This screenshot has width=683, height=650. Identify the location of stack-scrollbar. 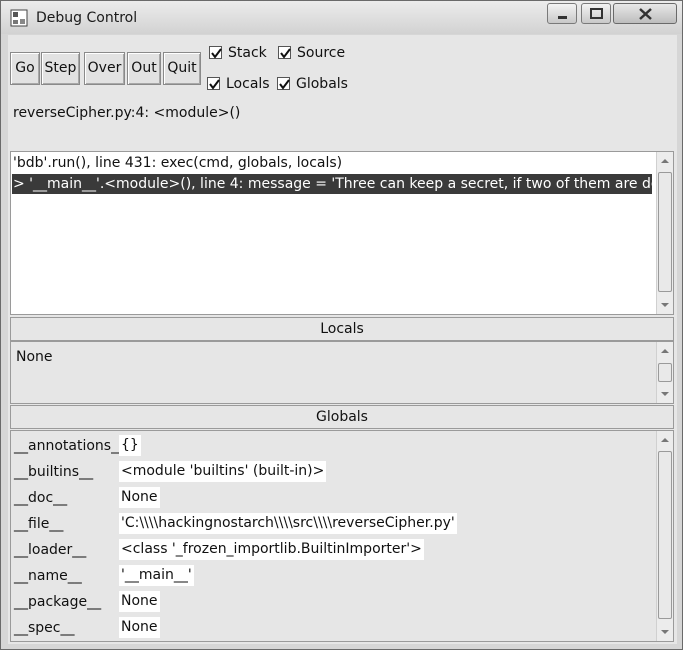
(664, 233).